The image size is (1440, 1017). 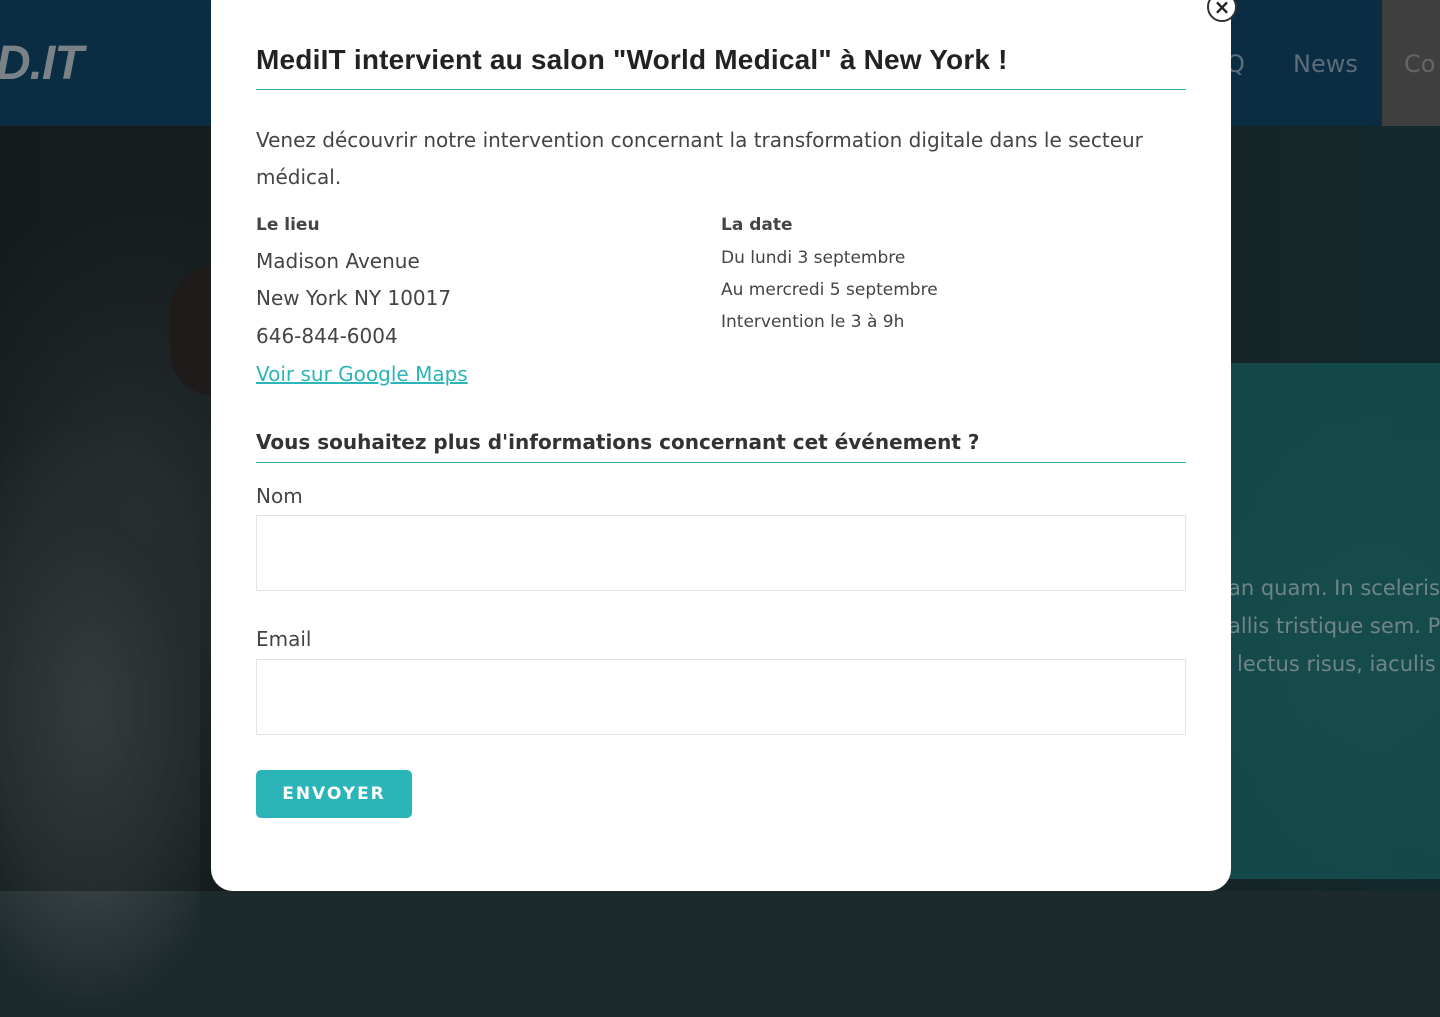 What do you see at coordinates (757, 225) in the screenshot?
I see `date-heading: La date` at bounding box center [757, 225].